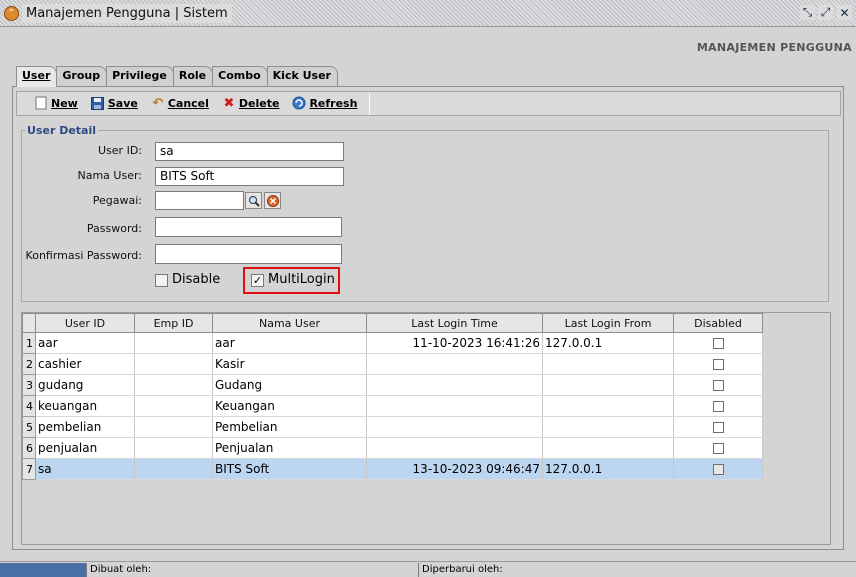 This screenshot has height=577, width=856. What do you see at coordinates (608, 323) in the screenshot?
I see `column-header: Last Login From` at bounding box center [608, 323].